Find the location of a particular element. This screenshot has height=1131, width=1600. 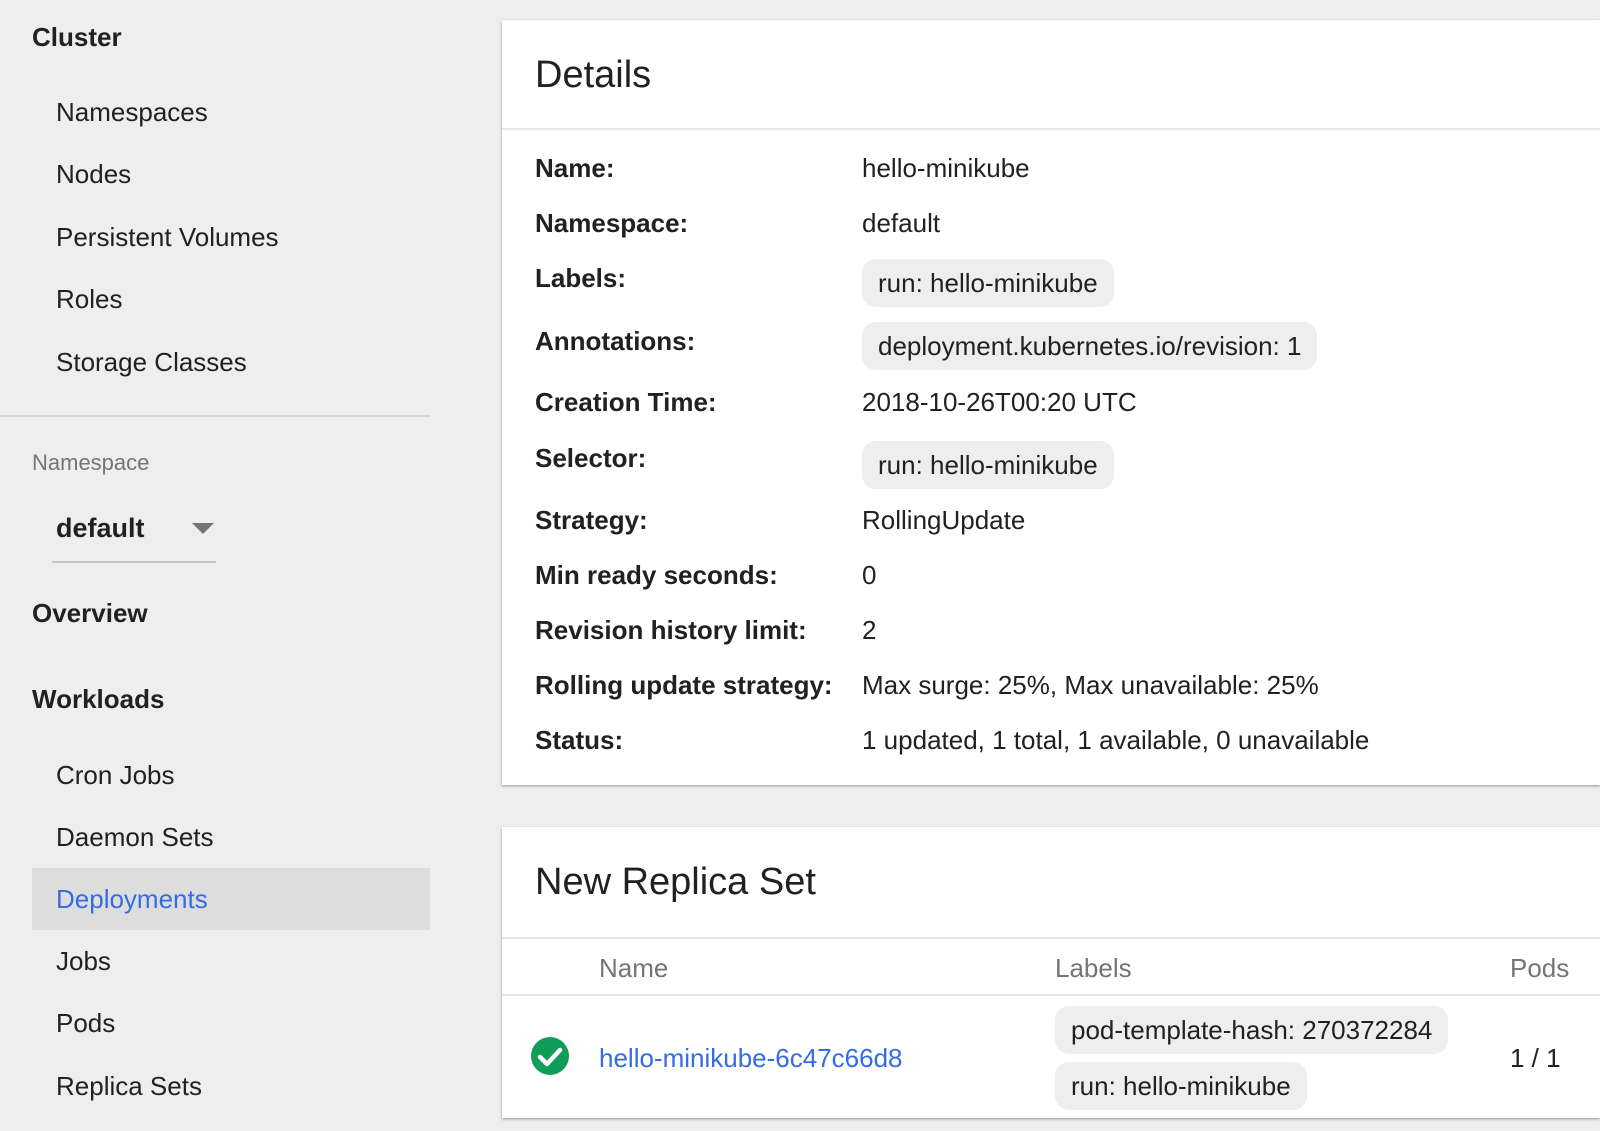

namespace-selected-value: default is located at coordinates (100, 528).